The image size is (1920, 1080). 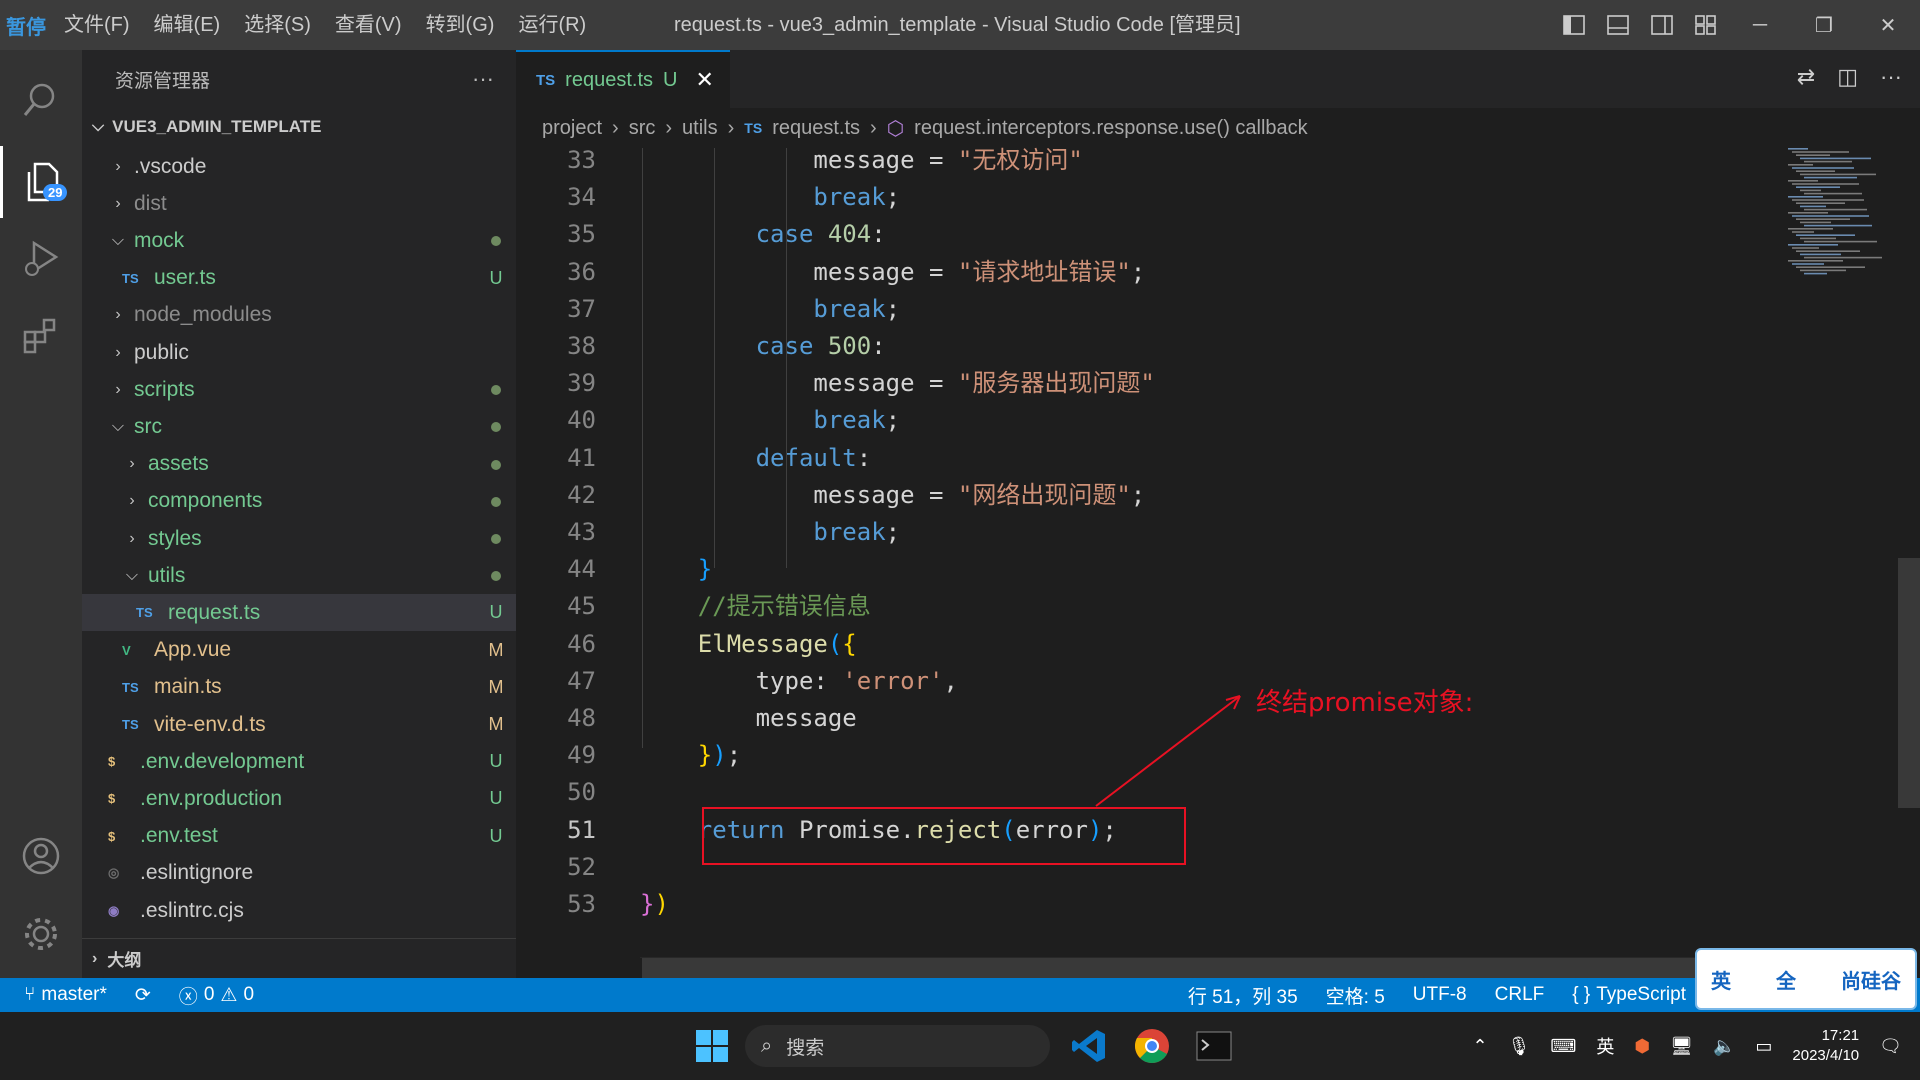 What do you see at coordinates (1574, 25) in the screenshot?
I see `toggle-primary-sidebar-icon` at bounding box center [1574, 25].